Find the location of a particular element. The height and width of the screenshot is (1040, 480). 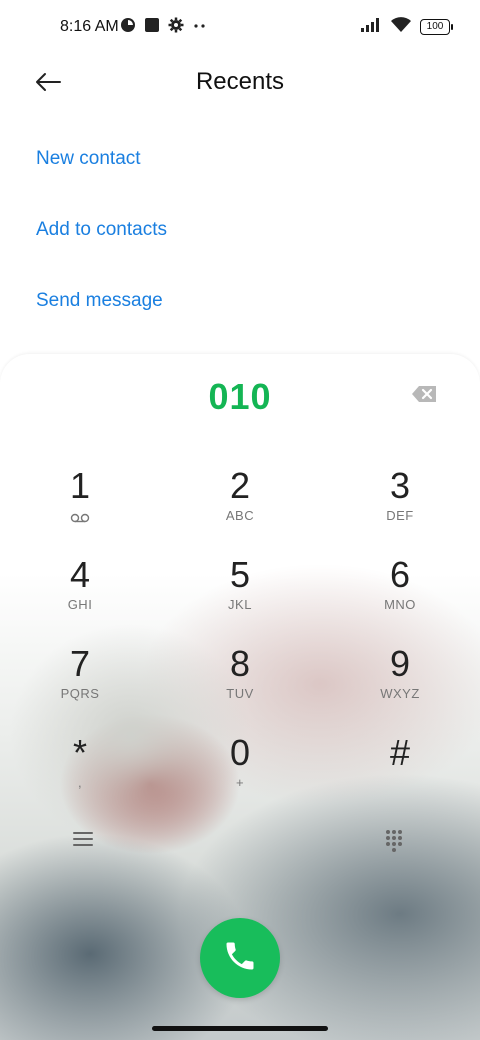

key-letters: ABC is located at coordinates (240, 515).